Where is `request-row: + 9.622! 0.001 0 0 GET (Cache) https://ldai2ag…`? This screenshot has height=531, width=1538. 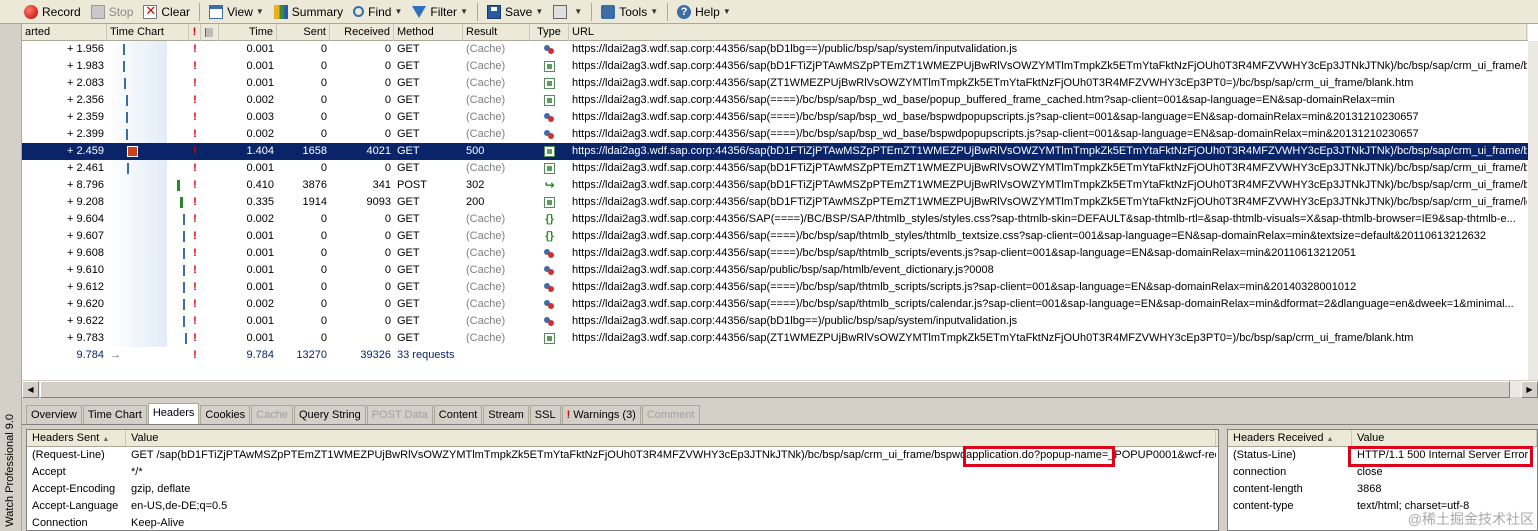
request-row: + 9.622! 0.001 0 0 GET (Cache) https://ldai2ag… is located at coordinates (775, 321).